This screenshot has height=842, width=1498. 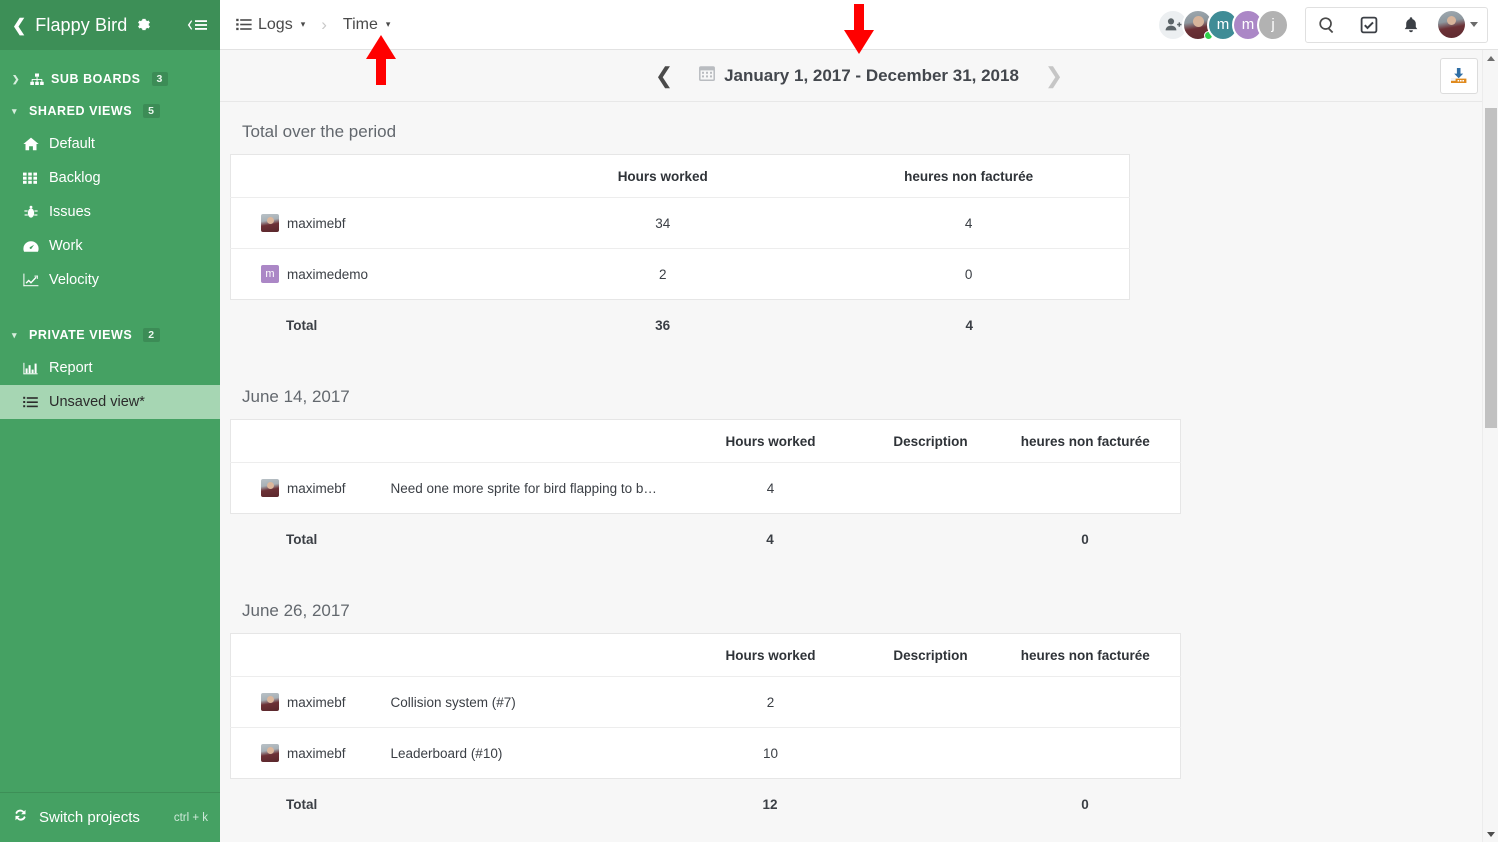 I want to click on refresh-icon, so click(x=20, y=818).